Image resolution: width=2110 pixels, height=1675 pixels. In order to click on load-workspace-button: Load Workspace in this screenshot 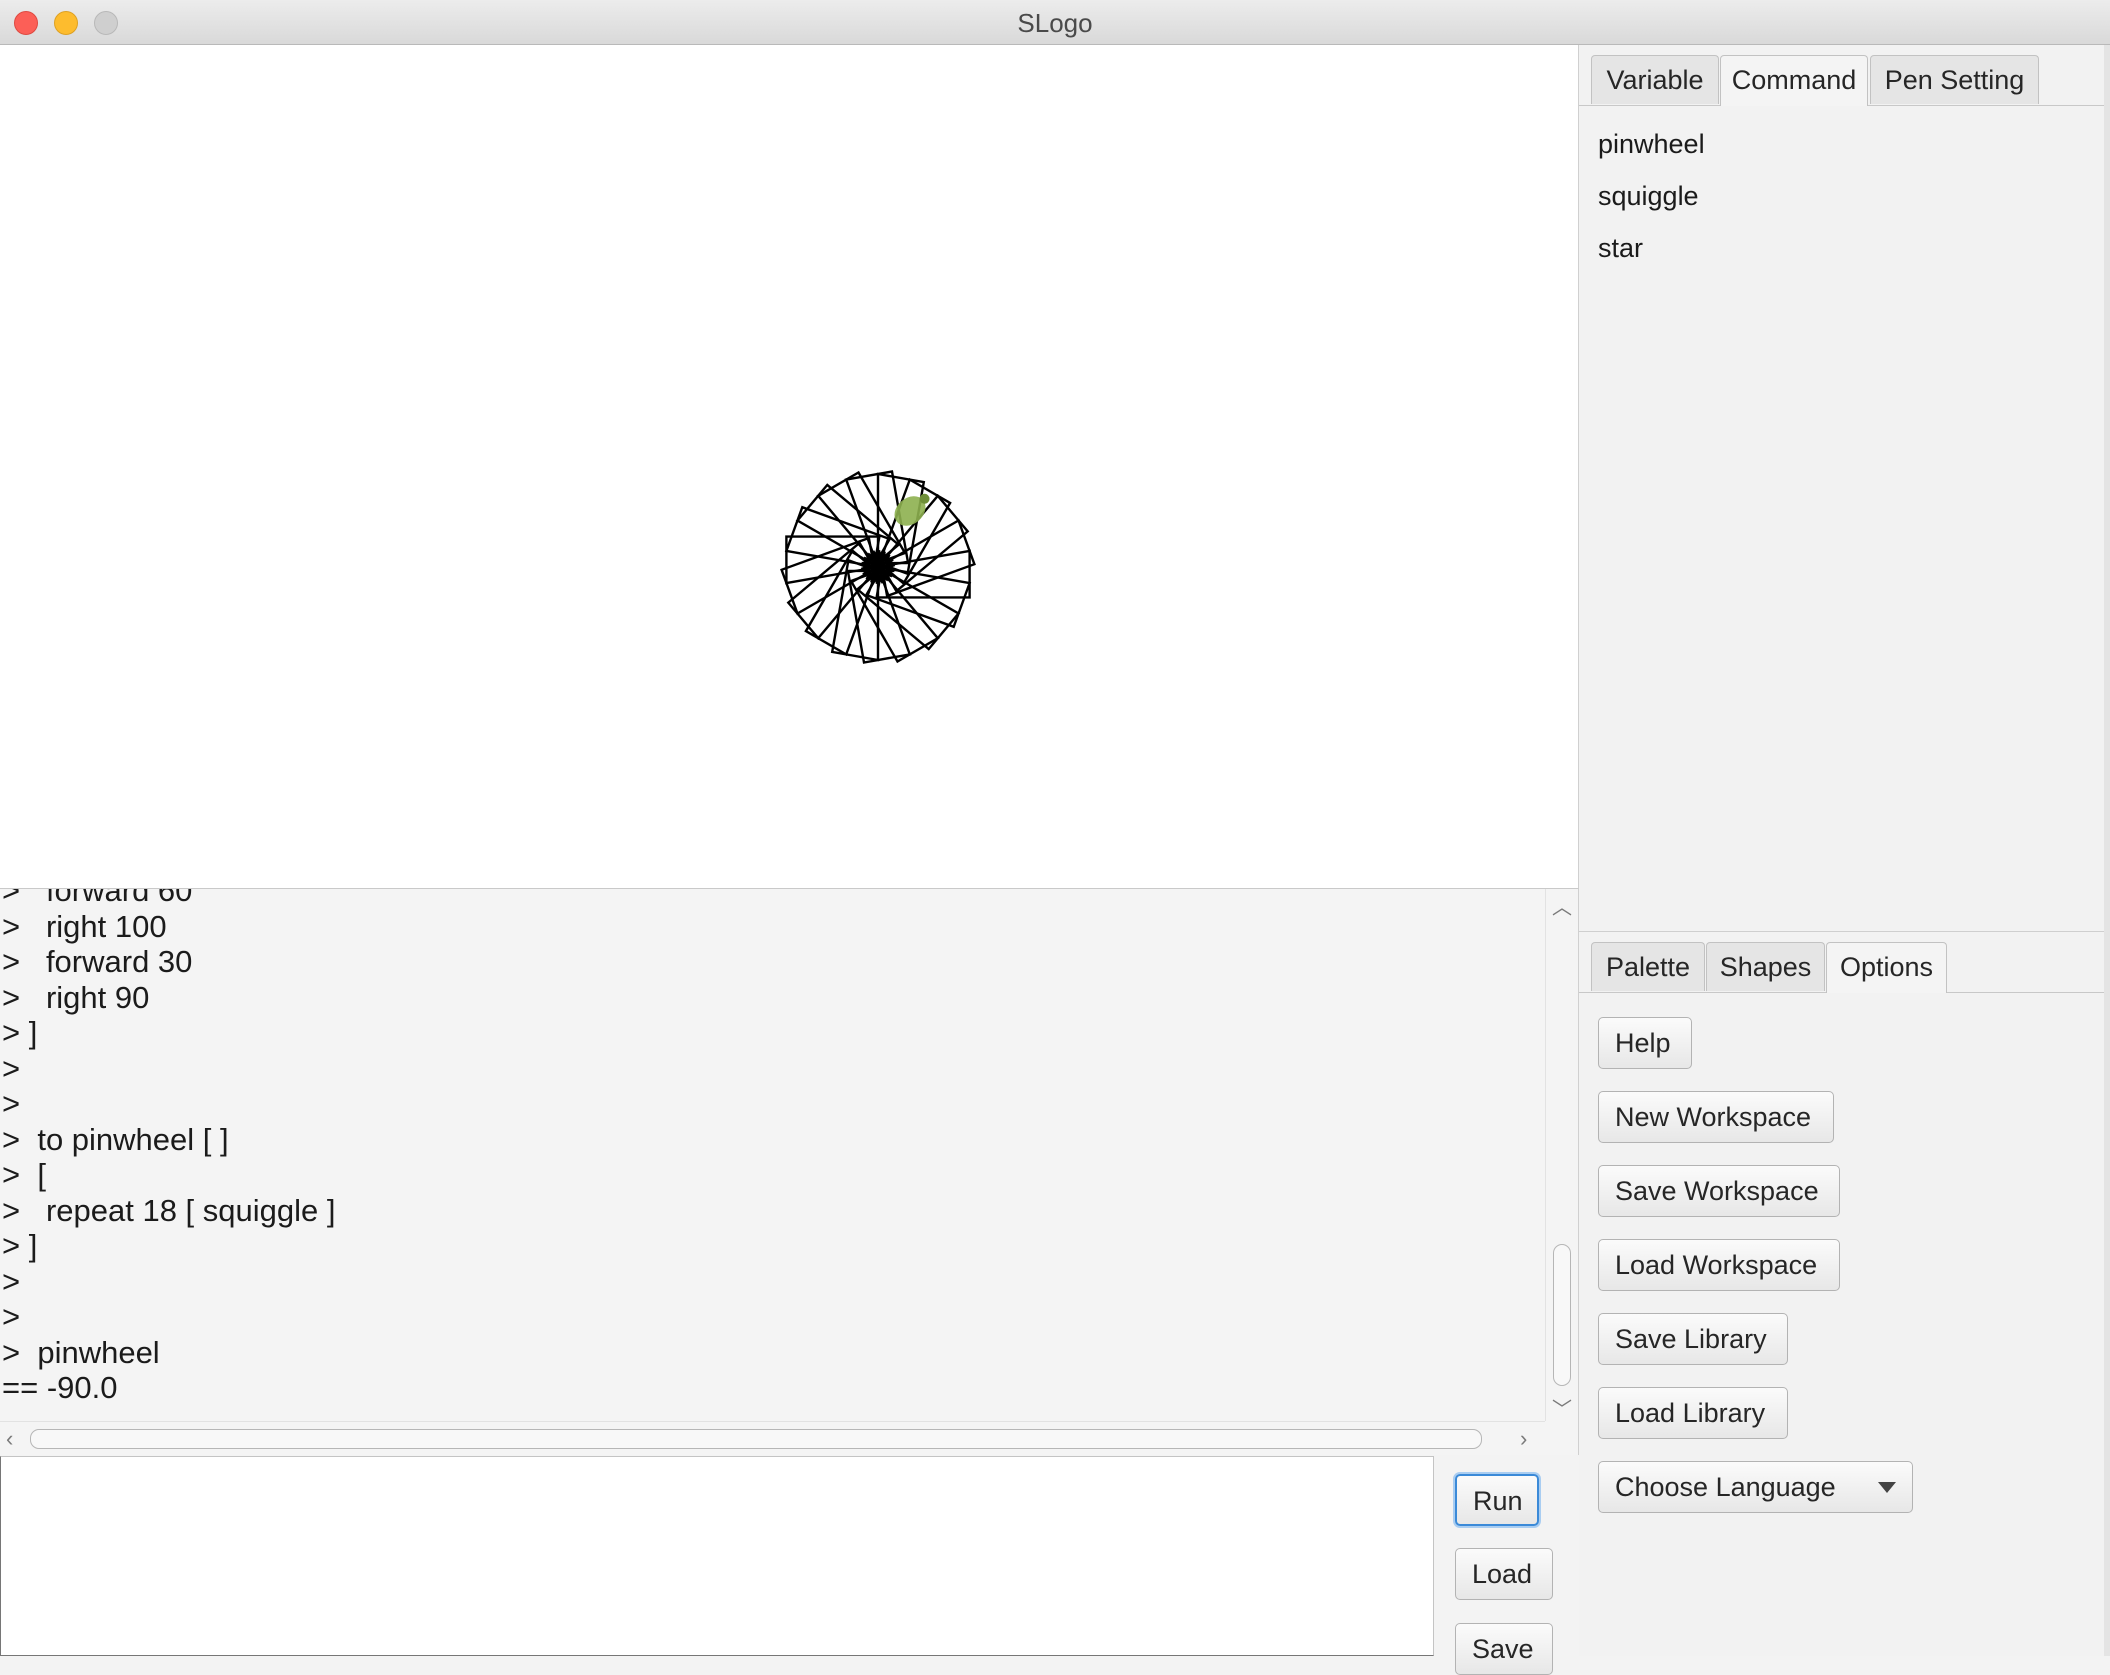, I will do `click(1719, 1265)`.